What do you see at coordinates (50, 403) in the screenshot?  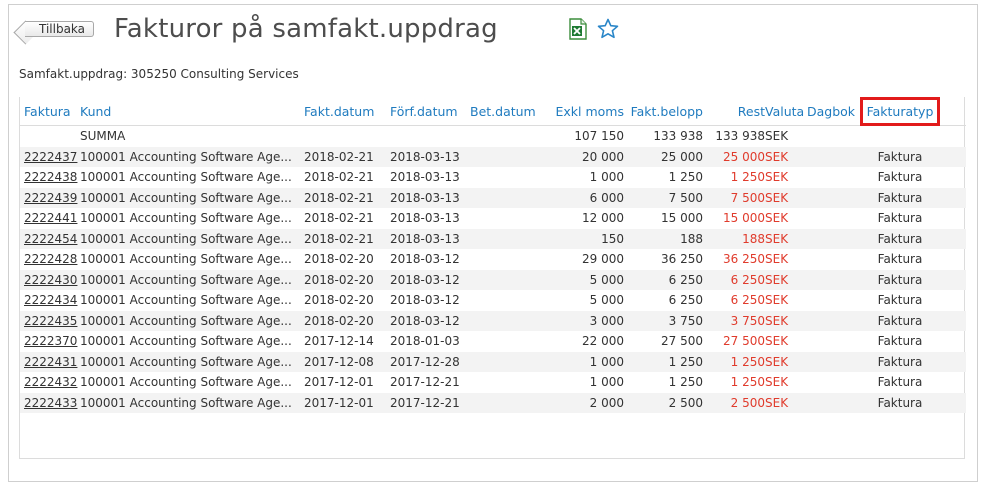 I see `invoice-number-link: 2222433` at bounding box center [50, 403].